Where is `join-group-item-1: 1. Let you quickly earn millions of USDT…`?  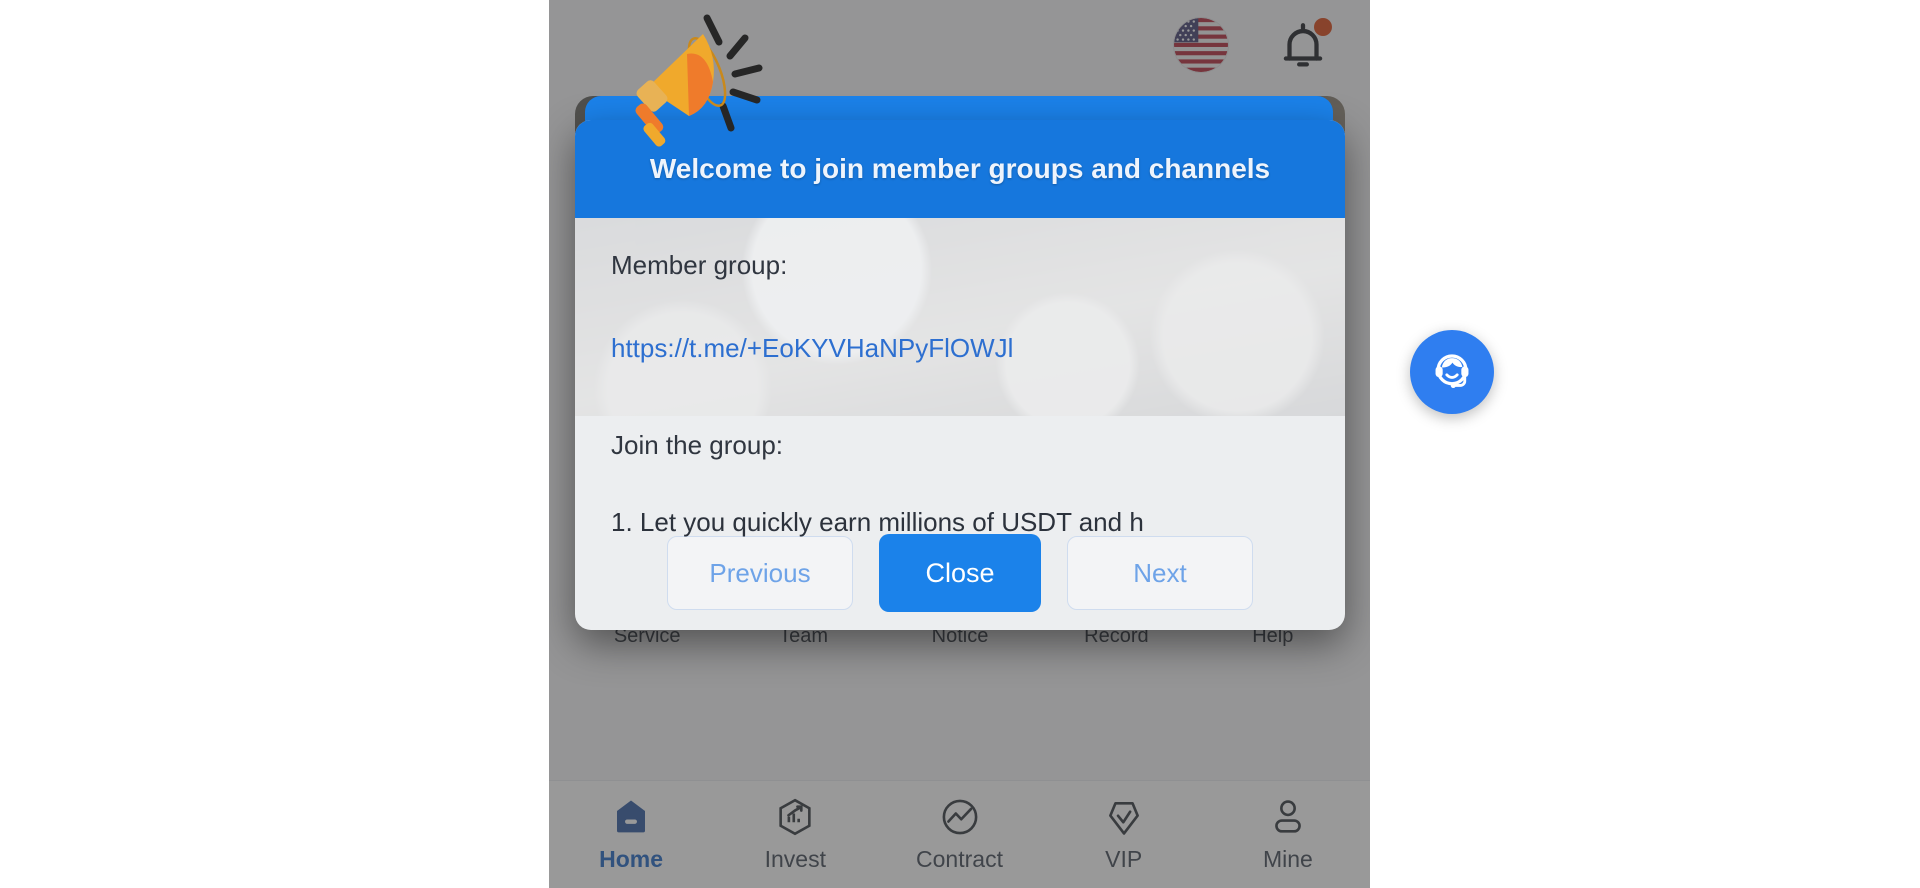 join-group-item-1: 1. Let you quickly earn millions of USDT… is located at coordinates (877, 522).